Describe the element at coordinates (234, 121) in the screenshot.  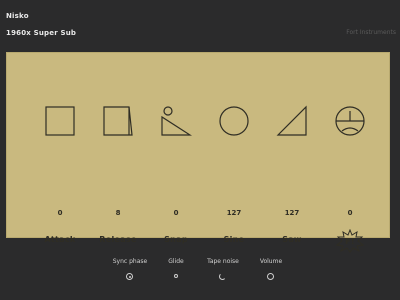
I see `circle-icon` at that location.